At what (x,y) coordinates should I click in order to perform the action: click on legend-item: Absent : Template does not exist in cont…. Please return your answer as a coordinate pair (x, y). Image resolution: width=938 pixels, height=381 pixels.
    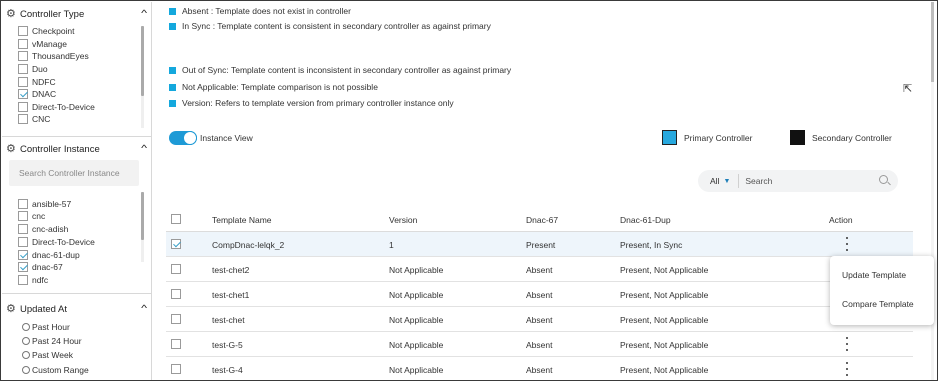
    Looking at the image, I should click on (260, 11).